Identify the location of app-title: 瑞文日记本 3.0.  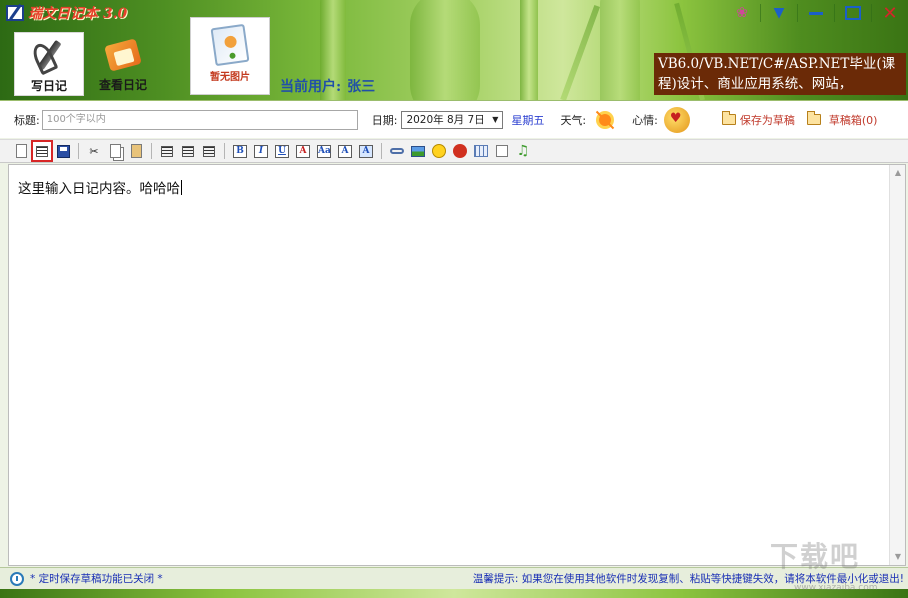
(66, 13).